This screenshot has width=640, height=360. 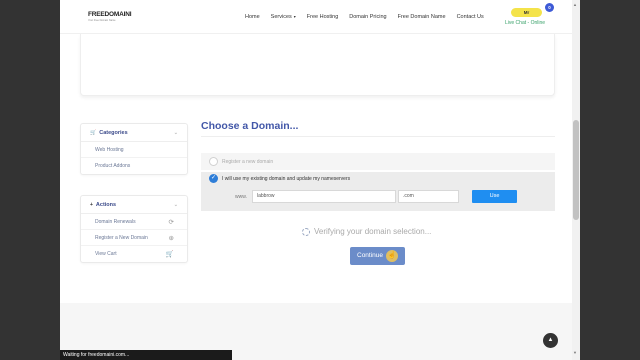 I want to click on logo-tagline: Your Free Domain Name, so click(x=102, y=20).